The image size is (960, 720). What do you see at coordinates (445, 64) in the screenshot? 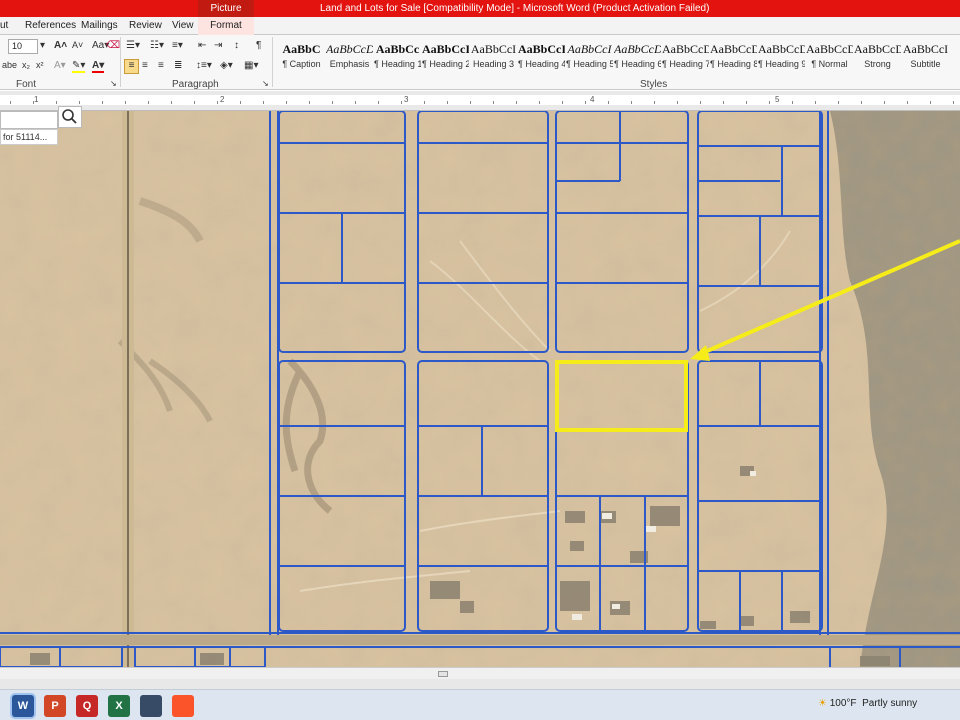
I see `style-name: ¶ Heading 2` at bounding box center [445, 64].